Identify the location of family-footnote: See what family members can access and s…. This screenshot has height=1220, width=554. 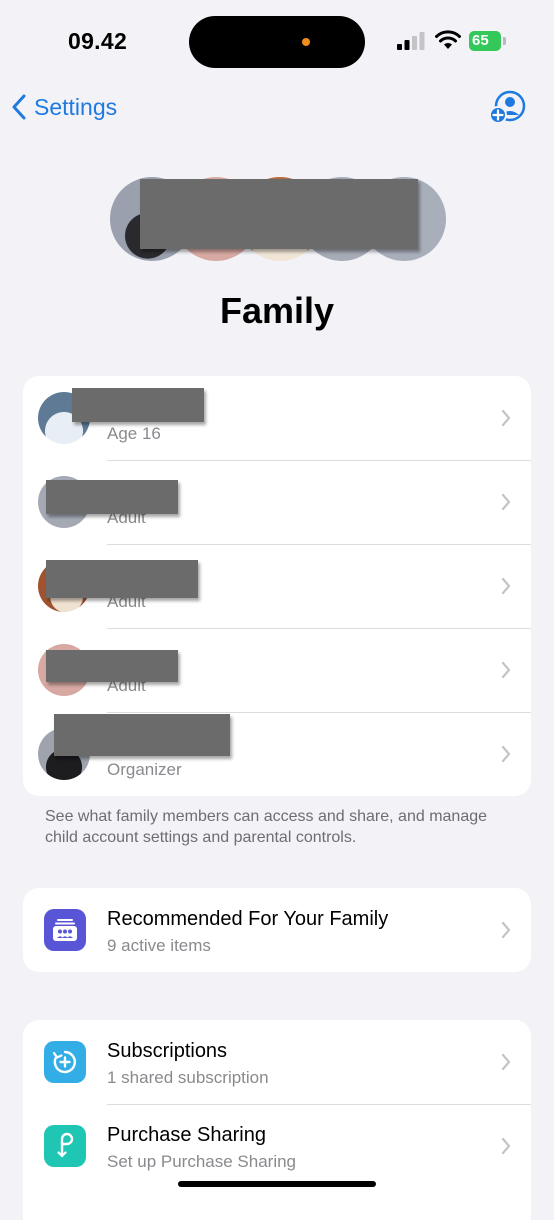
(266, 827).